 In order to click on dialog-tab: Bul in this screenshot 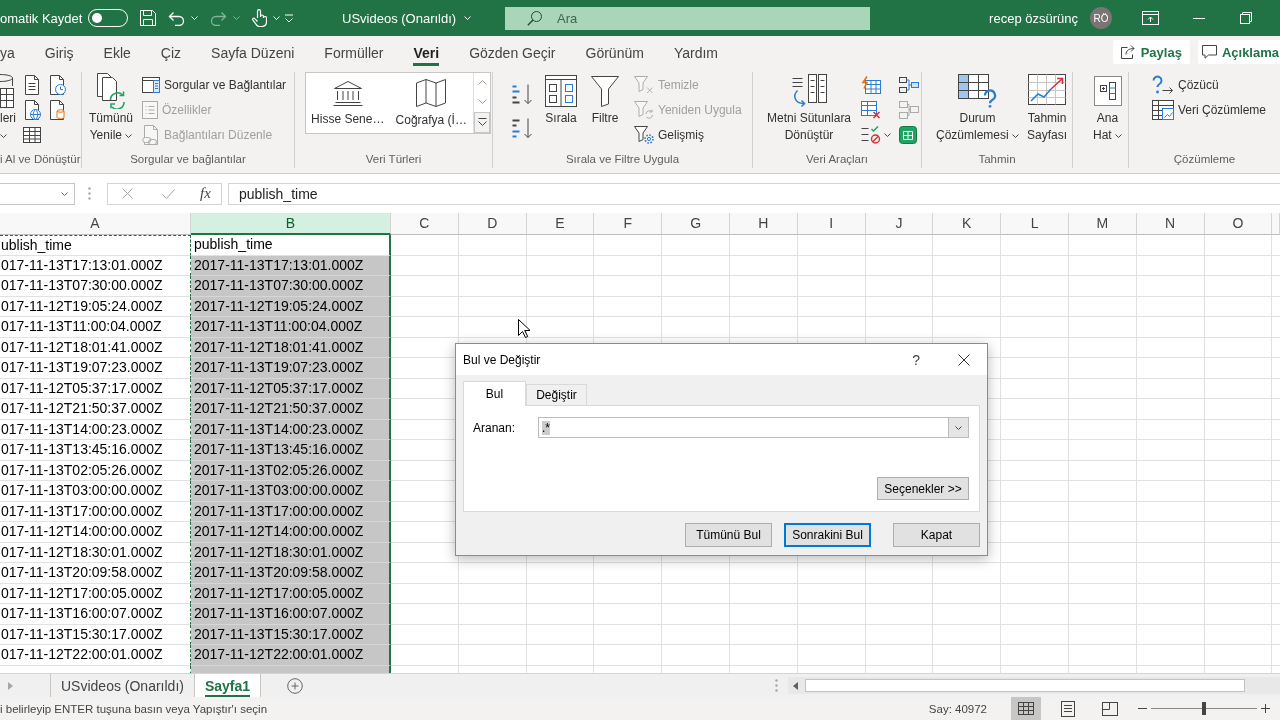, I will do `click(494, 393)`.